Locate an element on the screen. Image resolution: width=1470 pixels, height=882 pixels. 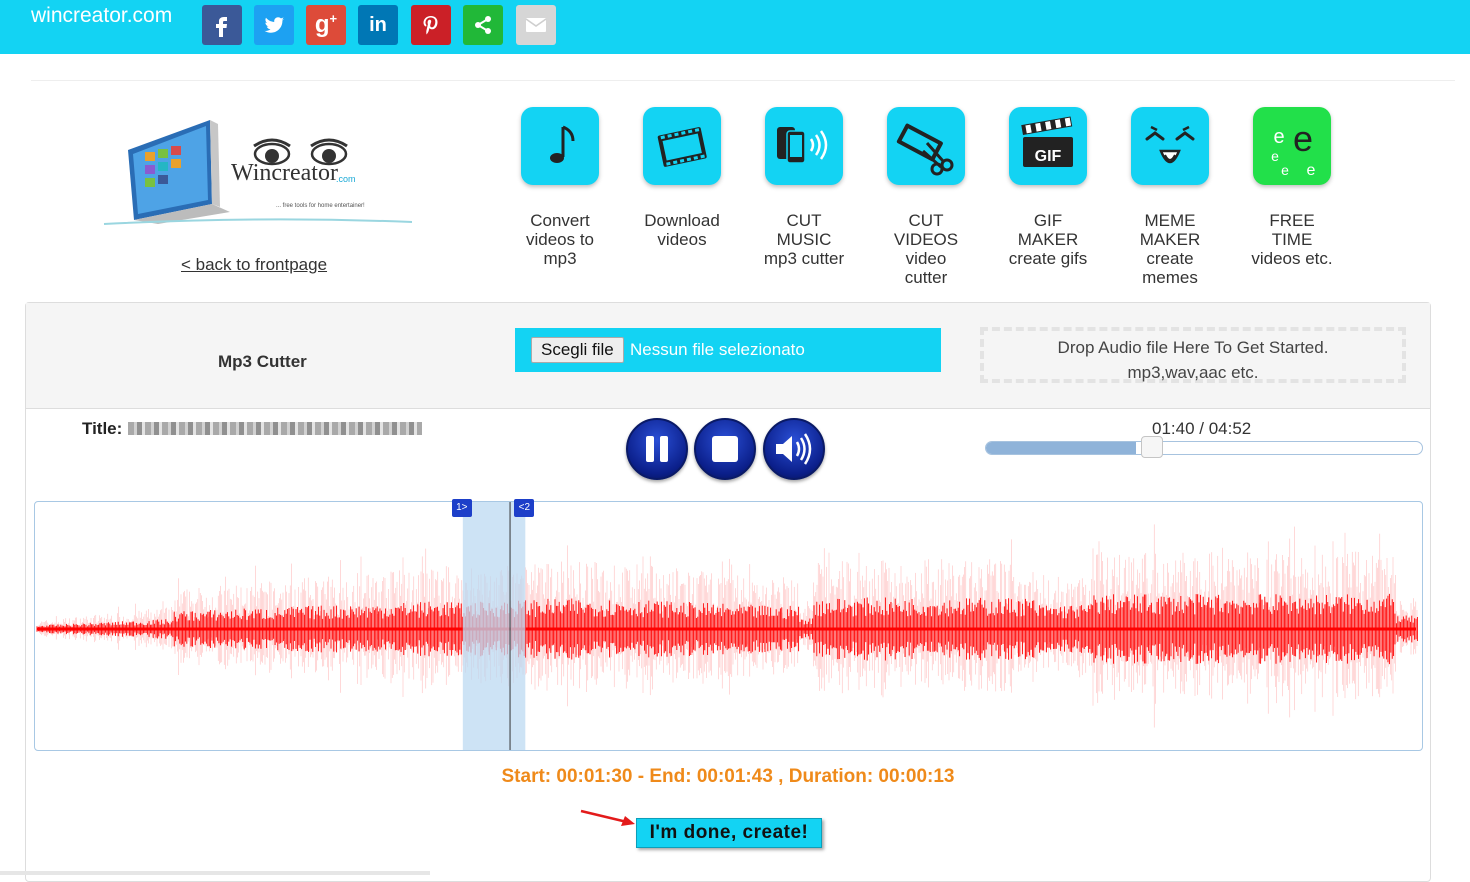
pause-button is located at coordinates (657, 449).